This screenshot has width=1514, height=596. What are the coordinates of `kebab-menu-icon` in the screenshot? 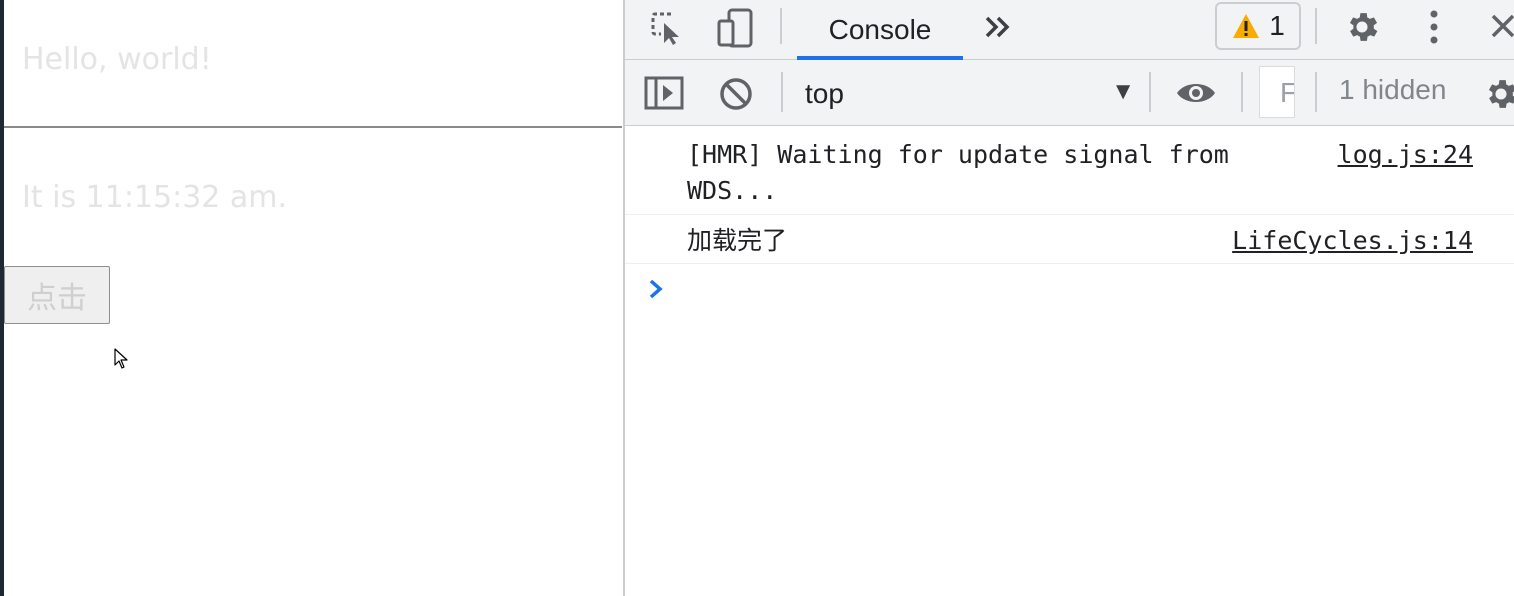 It's located at (1434, 27).